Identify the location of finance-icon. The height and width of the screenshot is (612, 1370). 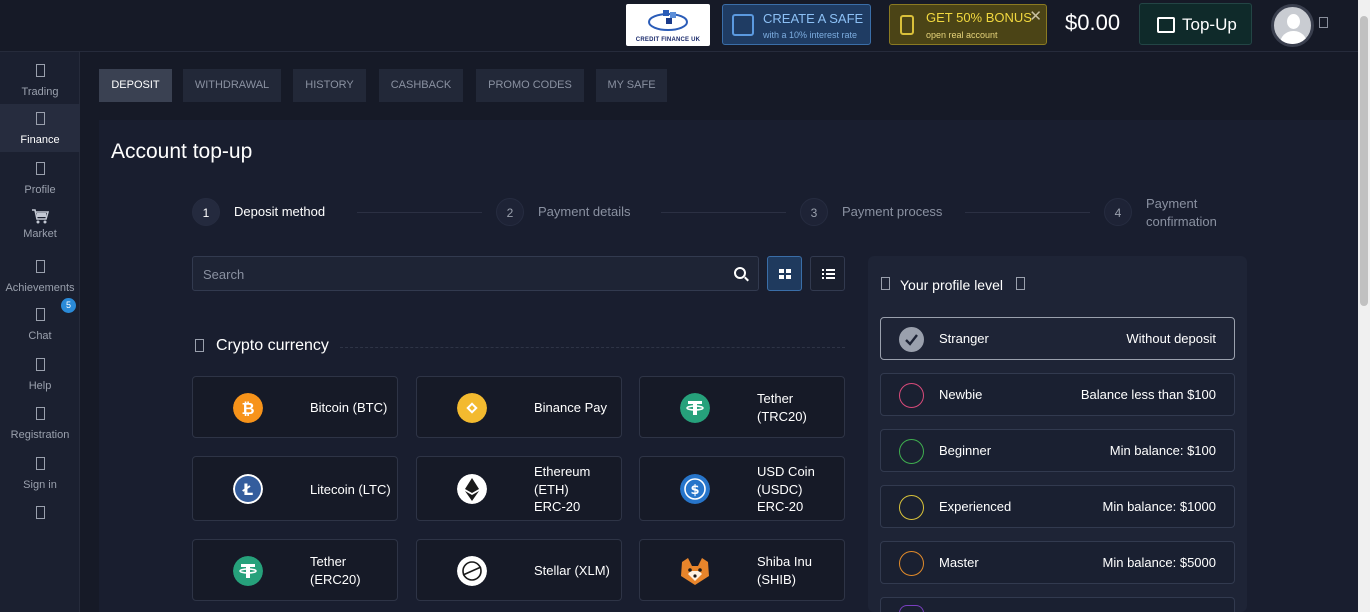
(40, 118).